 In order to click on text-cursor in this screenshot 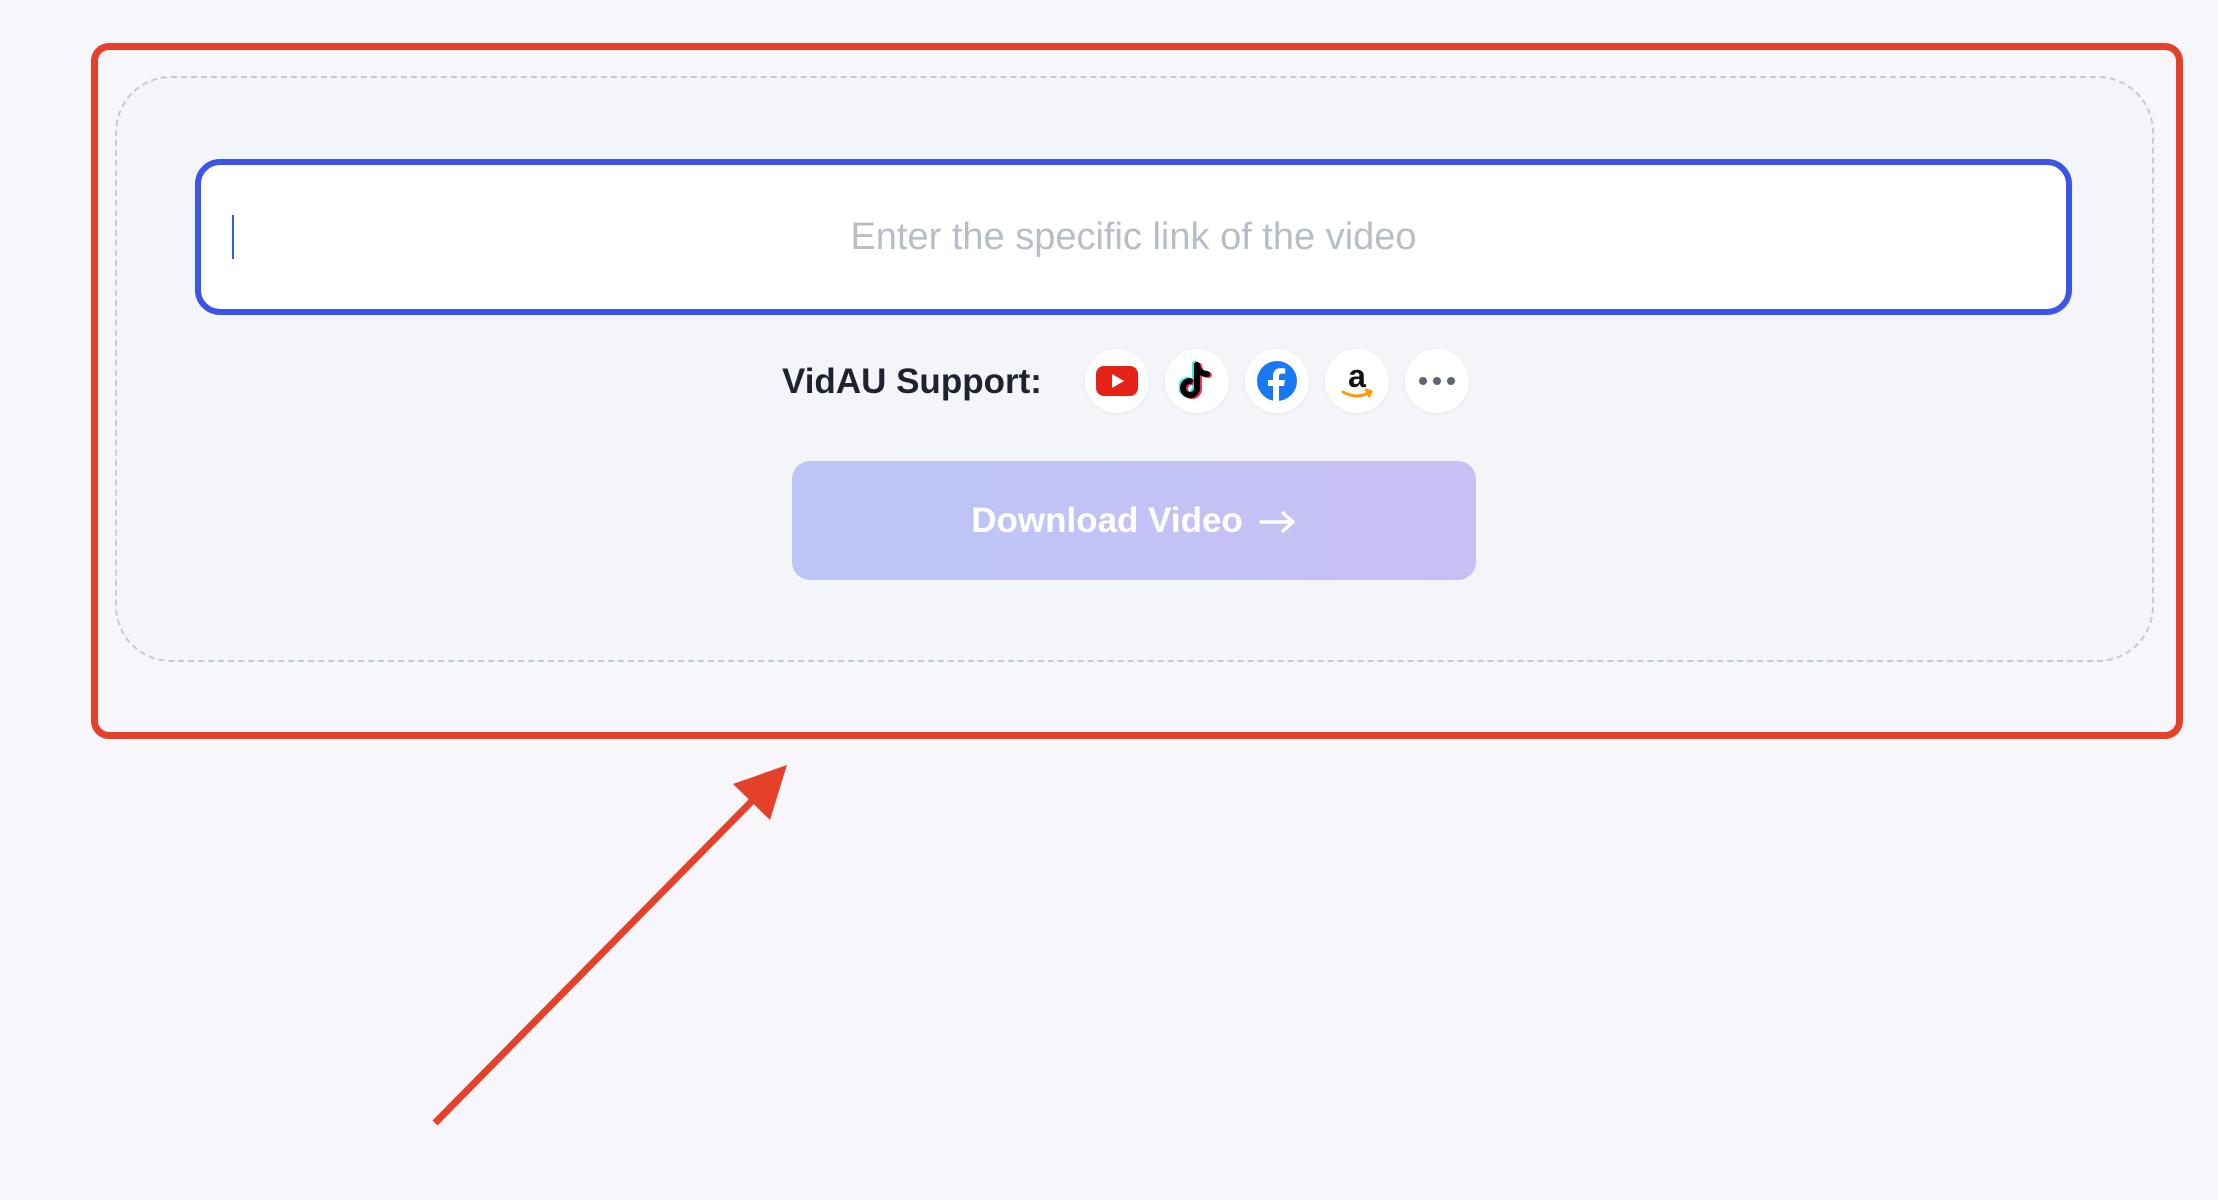, I will do `click(233, 237)`.